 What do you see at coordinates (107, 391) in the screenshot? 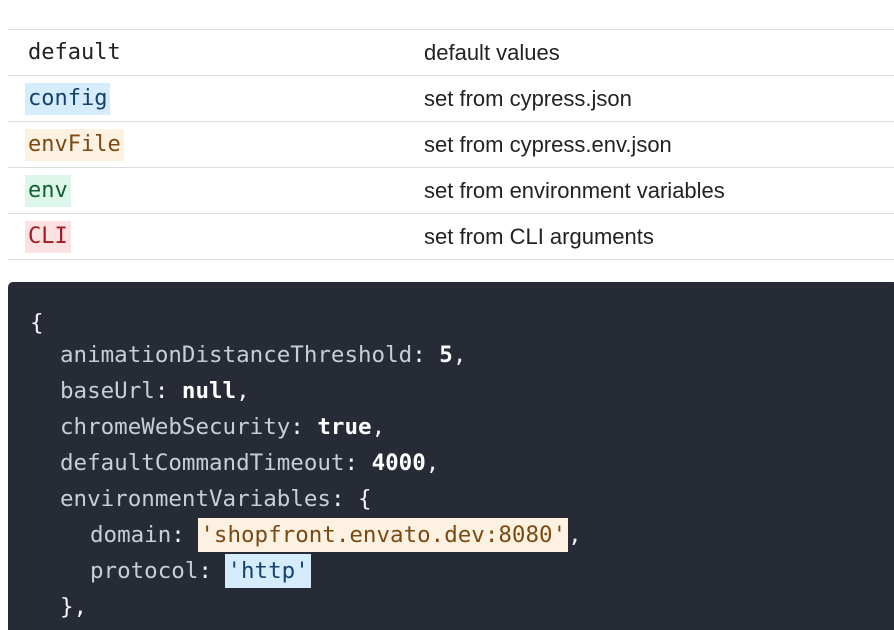
I see `config-key: baseUrl` at bounding box center [107, 391].